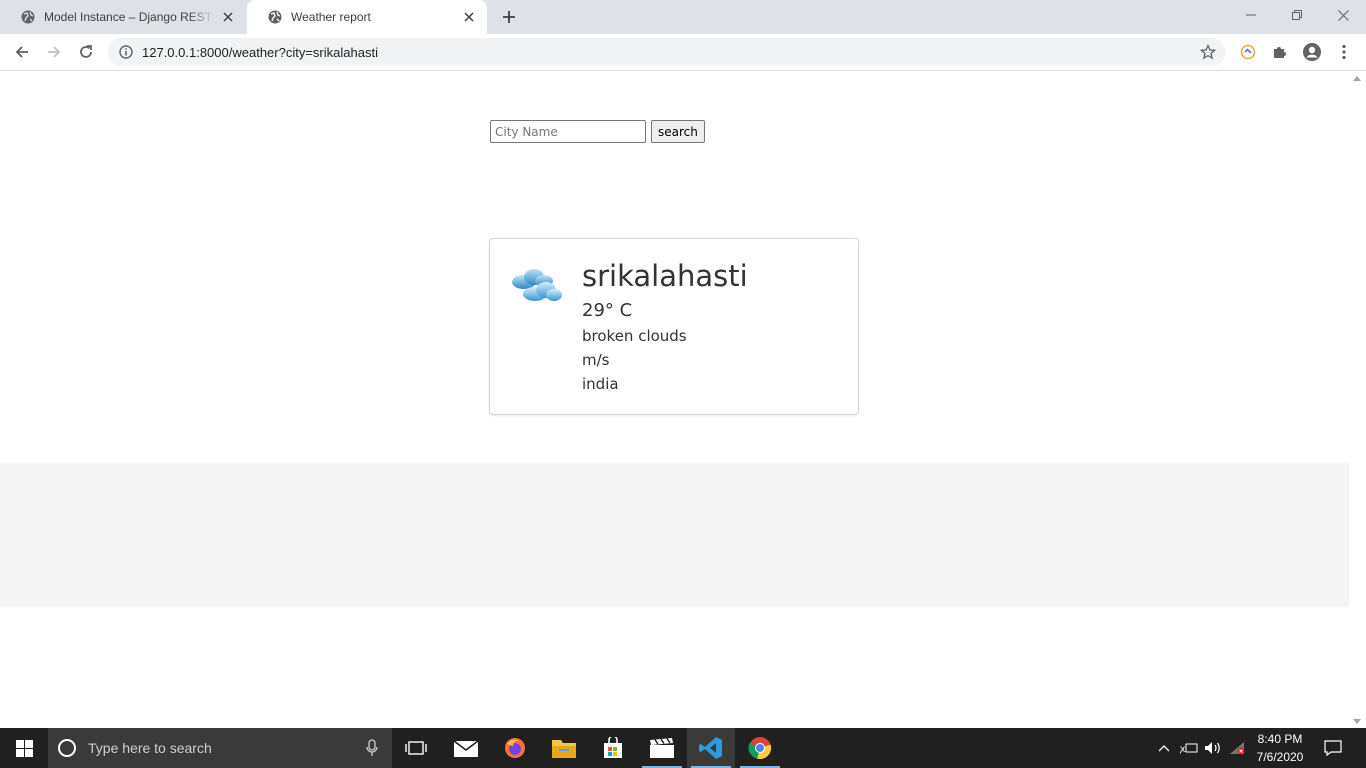  I want to click on chrome-icon, so click(760, 748).